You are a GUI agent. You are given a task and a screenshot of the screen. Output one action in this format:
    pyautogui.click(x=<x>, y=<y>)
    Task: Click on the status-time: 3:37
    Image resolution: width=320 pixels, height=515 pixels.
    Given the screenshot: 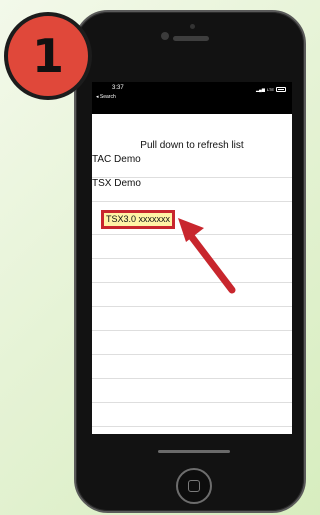 What is the action you would take?
    pyautogui.click(x=118, y=88)
    